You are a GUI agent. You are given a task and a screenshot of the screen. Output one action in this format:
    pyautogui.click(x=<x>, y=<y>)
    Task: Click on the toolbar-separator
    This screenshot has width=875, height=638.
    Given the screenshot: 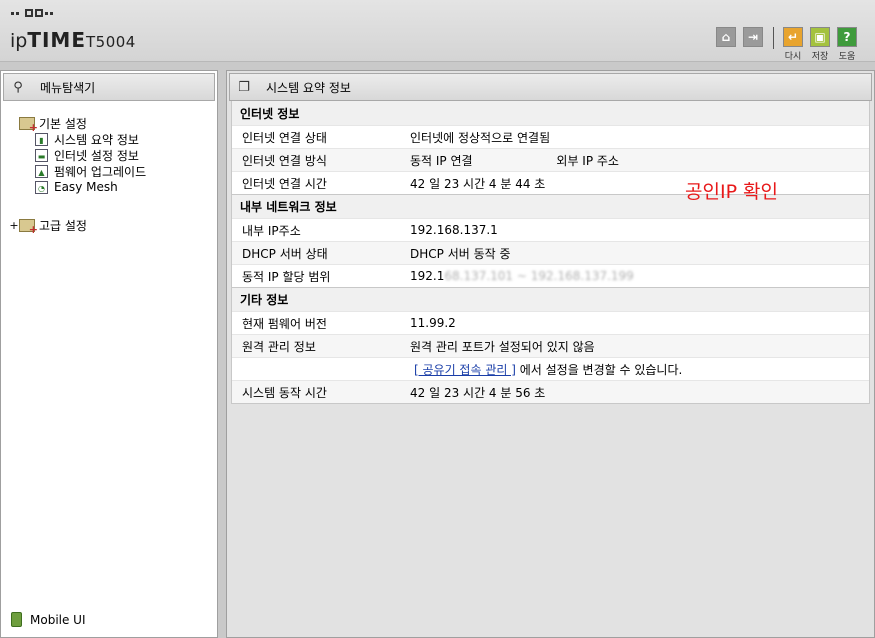 What is the action you would take?
    pyautogui.click(x=773, y=38)
    